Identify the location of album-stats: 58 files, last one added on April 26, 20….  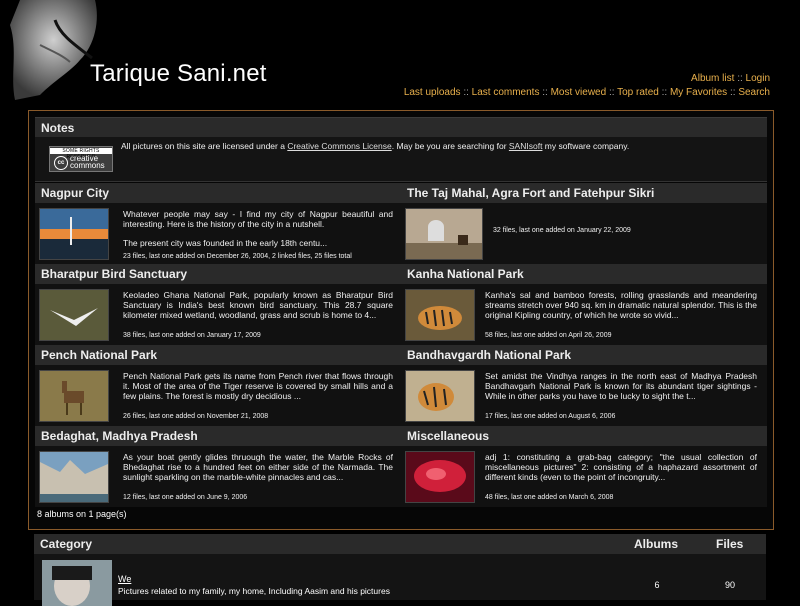
(548, 335).